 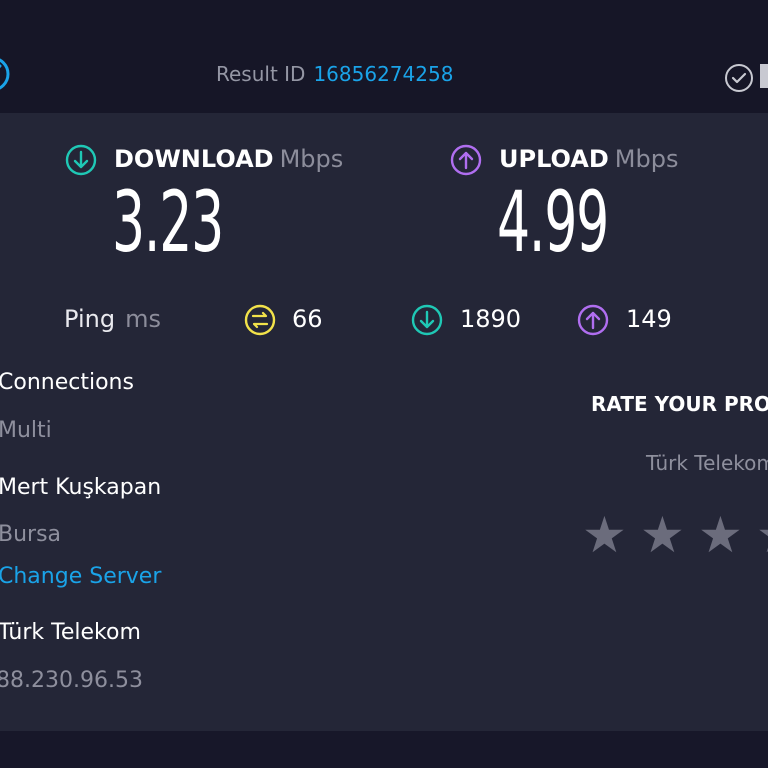 I want to click on rate-provider-name: Türk Telekom, so click(x=707, y=463).